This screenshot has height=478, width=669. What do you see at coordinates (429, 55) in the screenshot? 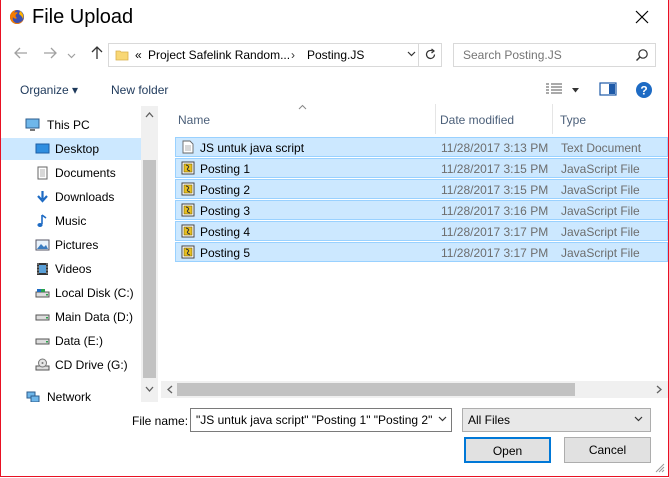
I see `refresh-button` at bounding box center [429, 55].